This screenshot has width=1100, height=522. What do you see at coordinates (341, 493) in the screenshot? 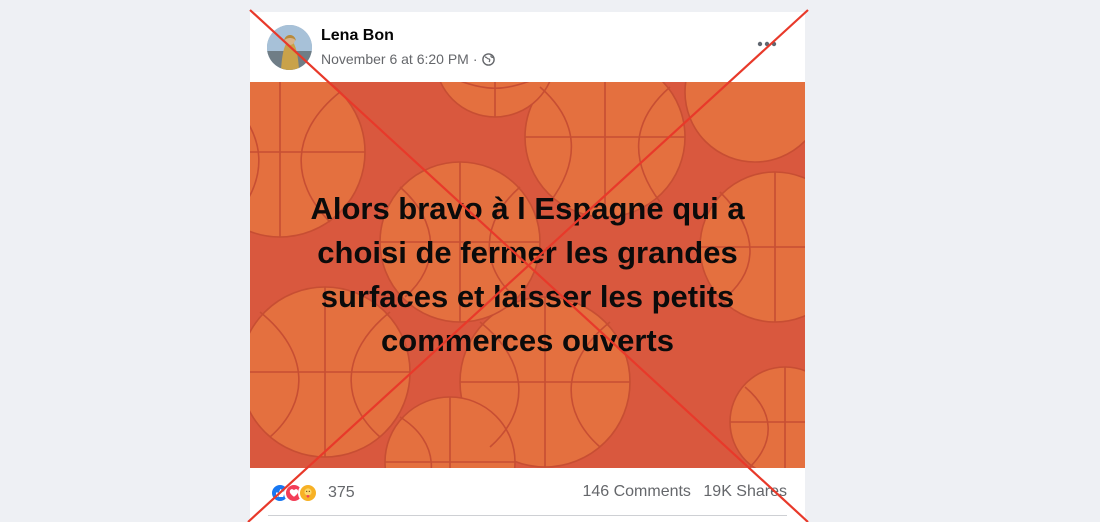
I see `reaction-count: 375` at bounding box center [341, 493].